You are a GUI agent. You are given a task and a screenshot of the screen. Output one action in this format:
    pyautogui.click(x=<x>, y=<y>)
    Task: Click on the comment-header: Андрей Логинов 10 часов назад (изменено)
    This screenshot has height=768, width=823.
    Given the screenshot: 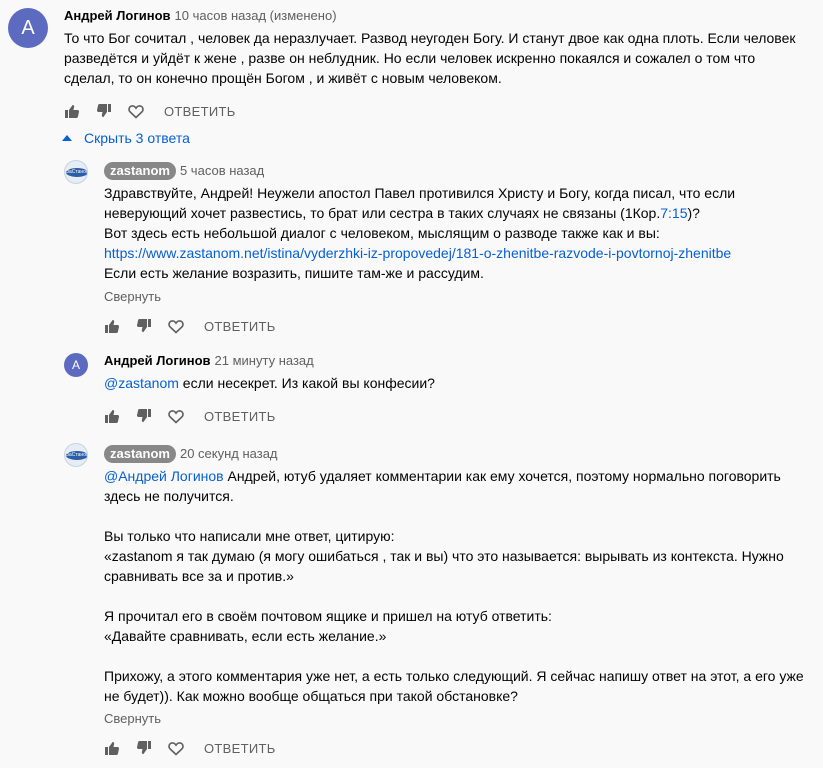 What is the action you would take?
    pyautogui.click(x=200, y=16)
    